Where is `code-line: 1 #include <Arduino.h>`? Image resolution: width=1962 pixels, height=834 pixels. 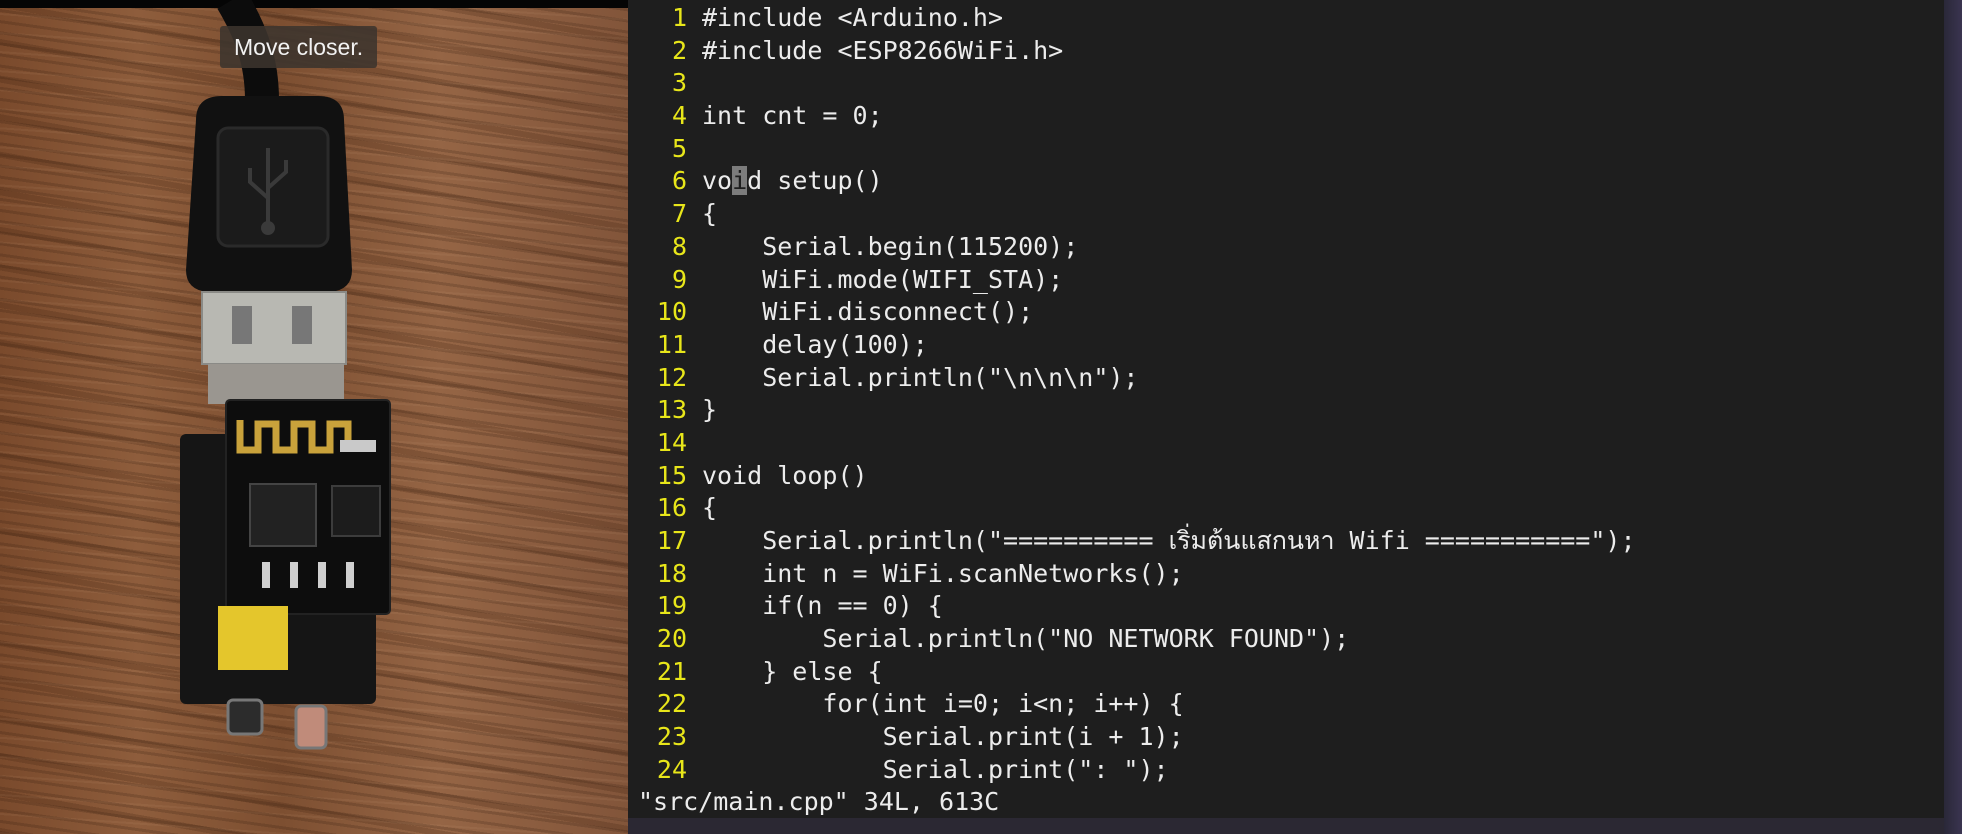 code-line: 1 #include <Arduino.h> is located at coordinates (1286, 18).